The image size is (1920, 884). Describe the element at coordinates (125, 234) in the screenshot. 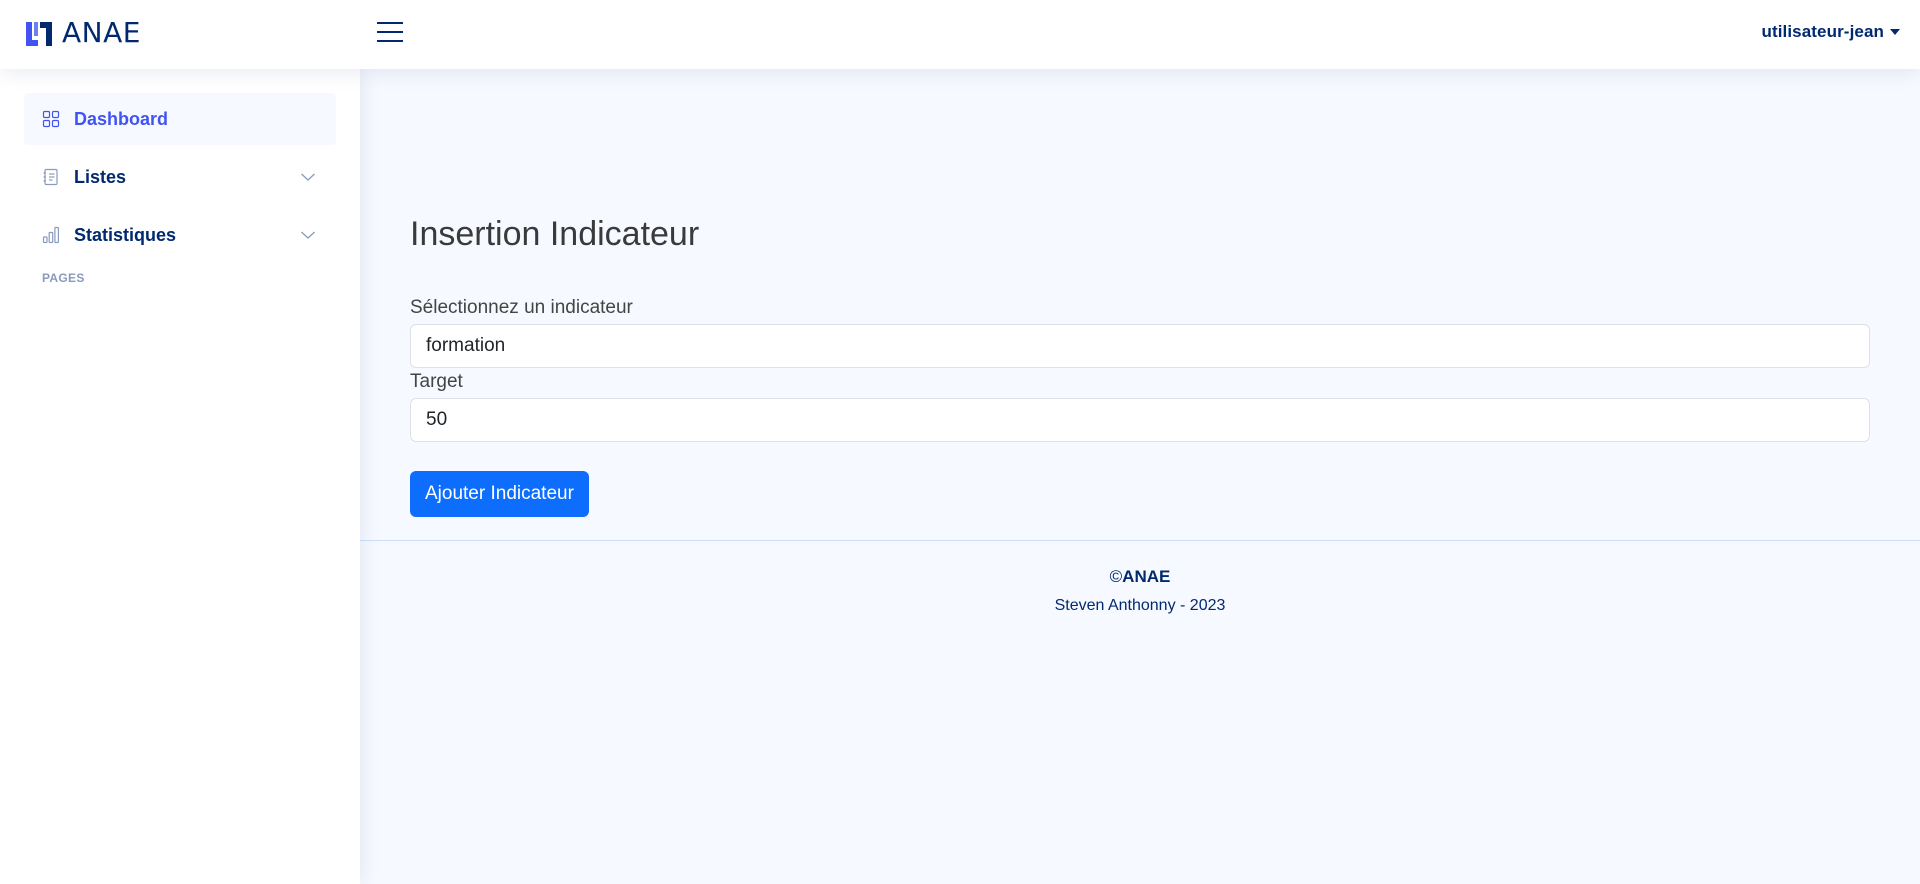

I see `sidebar-item-label: Statistiques` at that location.